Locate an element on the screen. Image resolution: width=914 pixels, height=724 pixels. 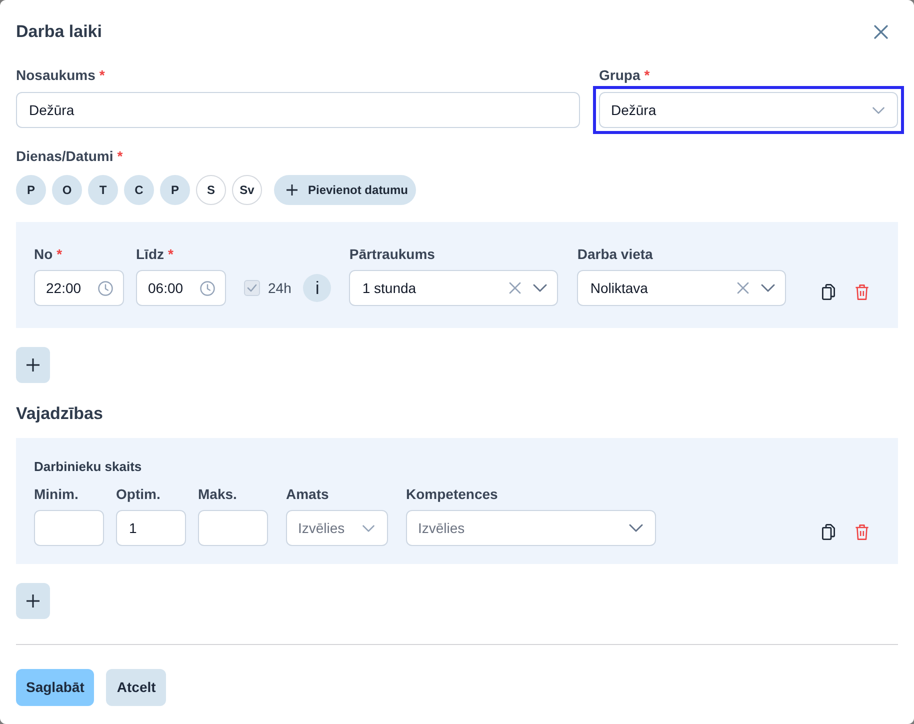
day-chip: Sv is located at coordinates (247, 190).